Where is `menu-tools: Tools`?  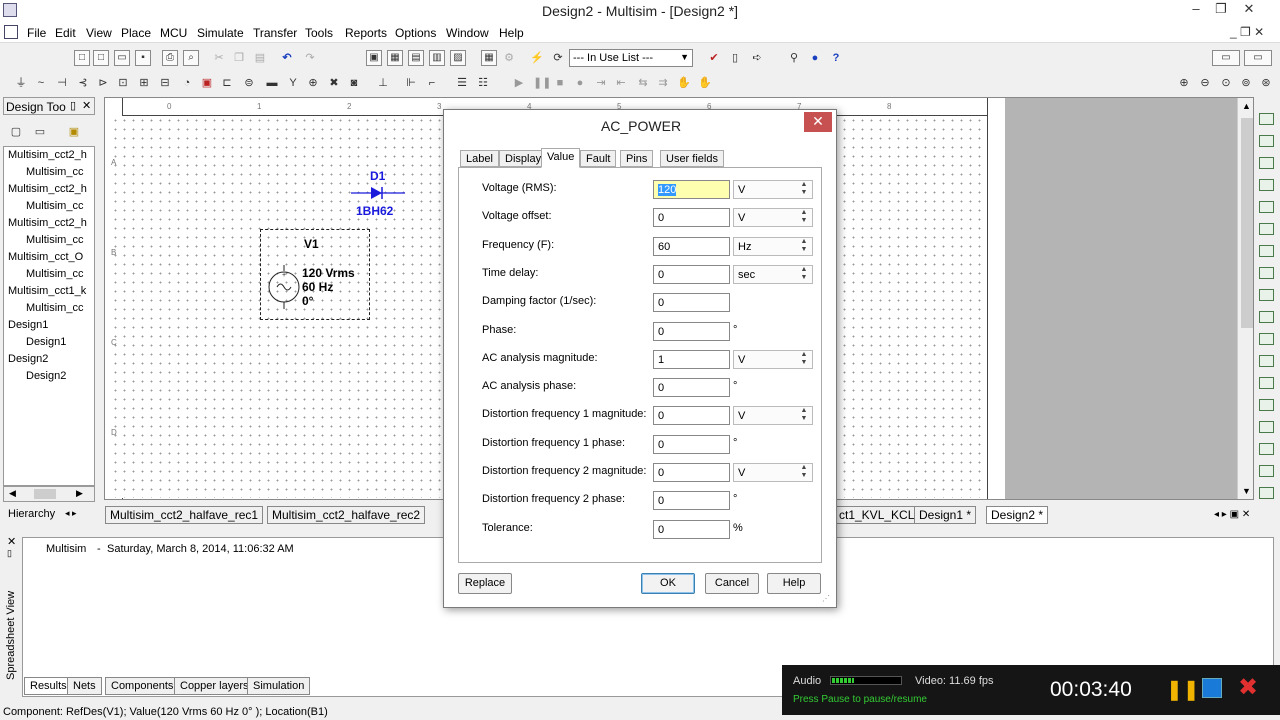 menu-tools: Tools is located at coordinates (319, 33).